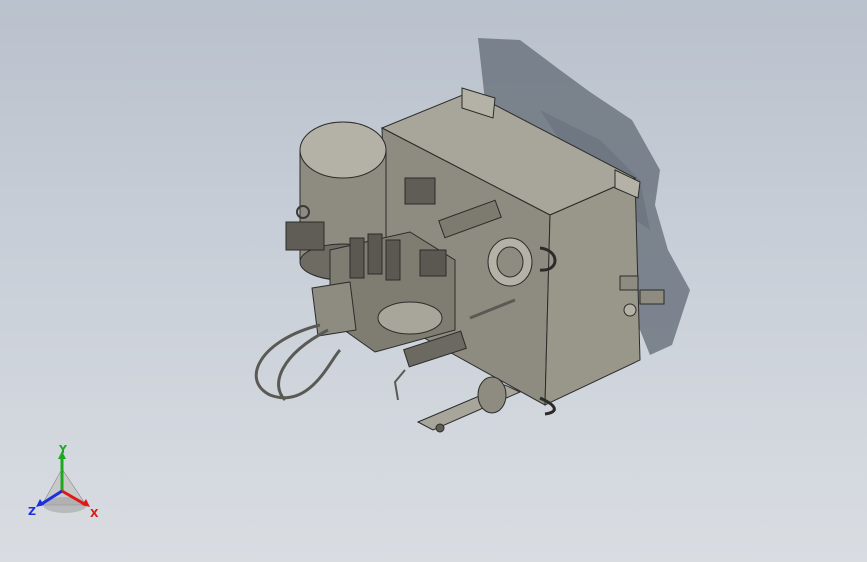 This screenshot has width=867, height=562. Describe the element at coordinates (65, 485) in the screenshot. I see `orientation-triad: Y X Z` at that location.